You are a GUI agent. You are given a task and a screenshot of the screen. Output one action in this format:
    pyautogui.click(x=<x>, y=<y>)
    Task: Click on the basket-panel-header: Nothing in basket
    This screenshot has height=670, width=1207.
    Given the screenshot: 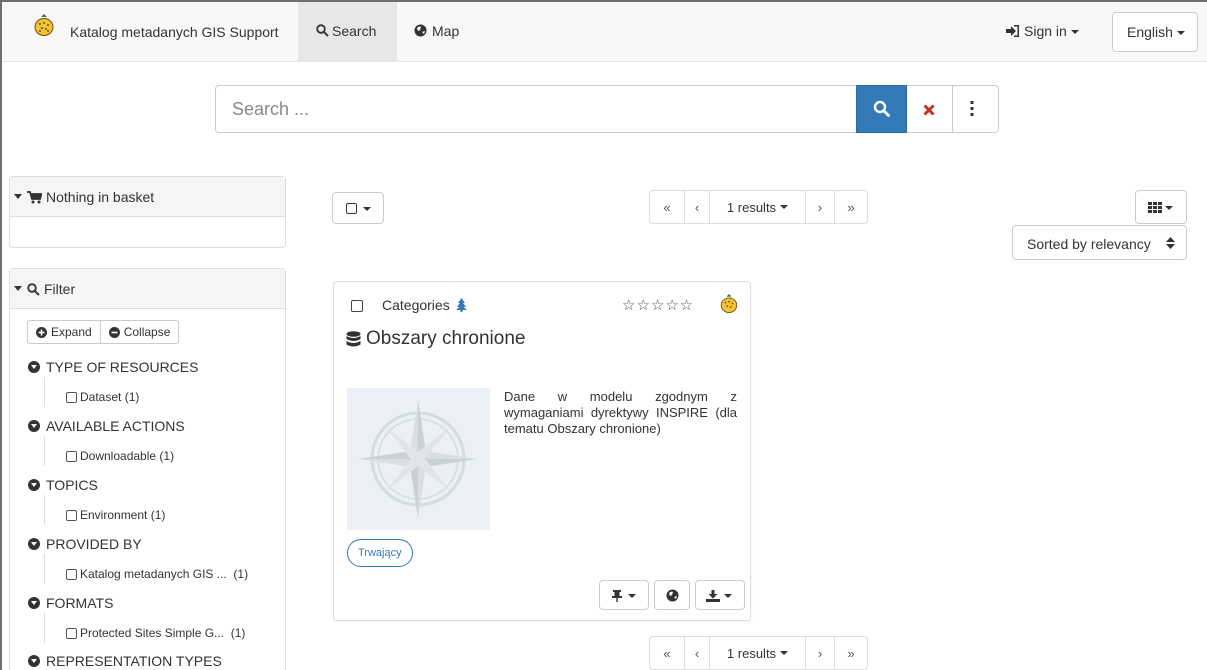 What is the action you would take?
    pyautogui.click(x=147, y=197)
    